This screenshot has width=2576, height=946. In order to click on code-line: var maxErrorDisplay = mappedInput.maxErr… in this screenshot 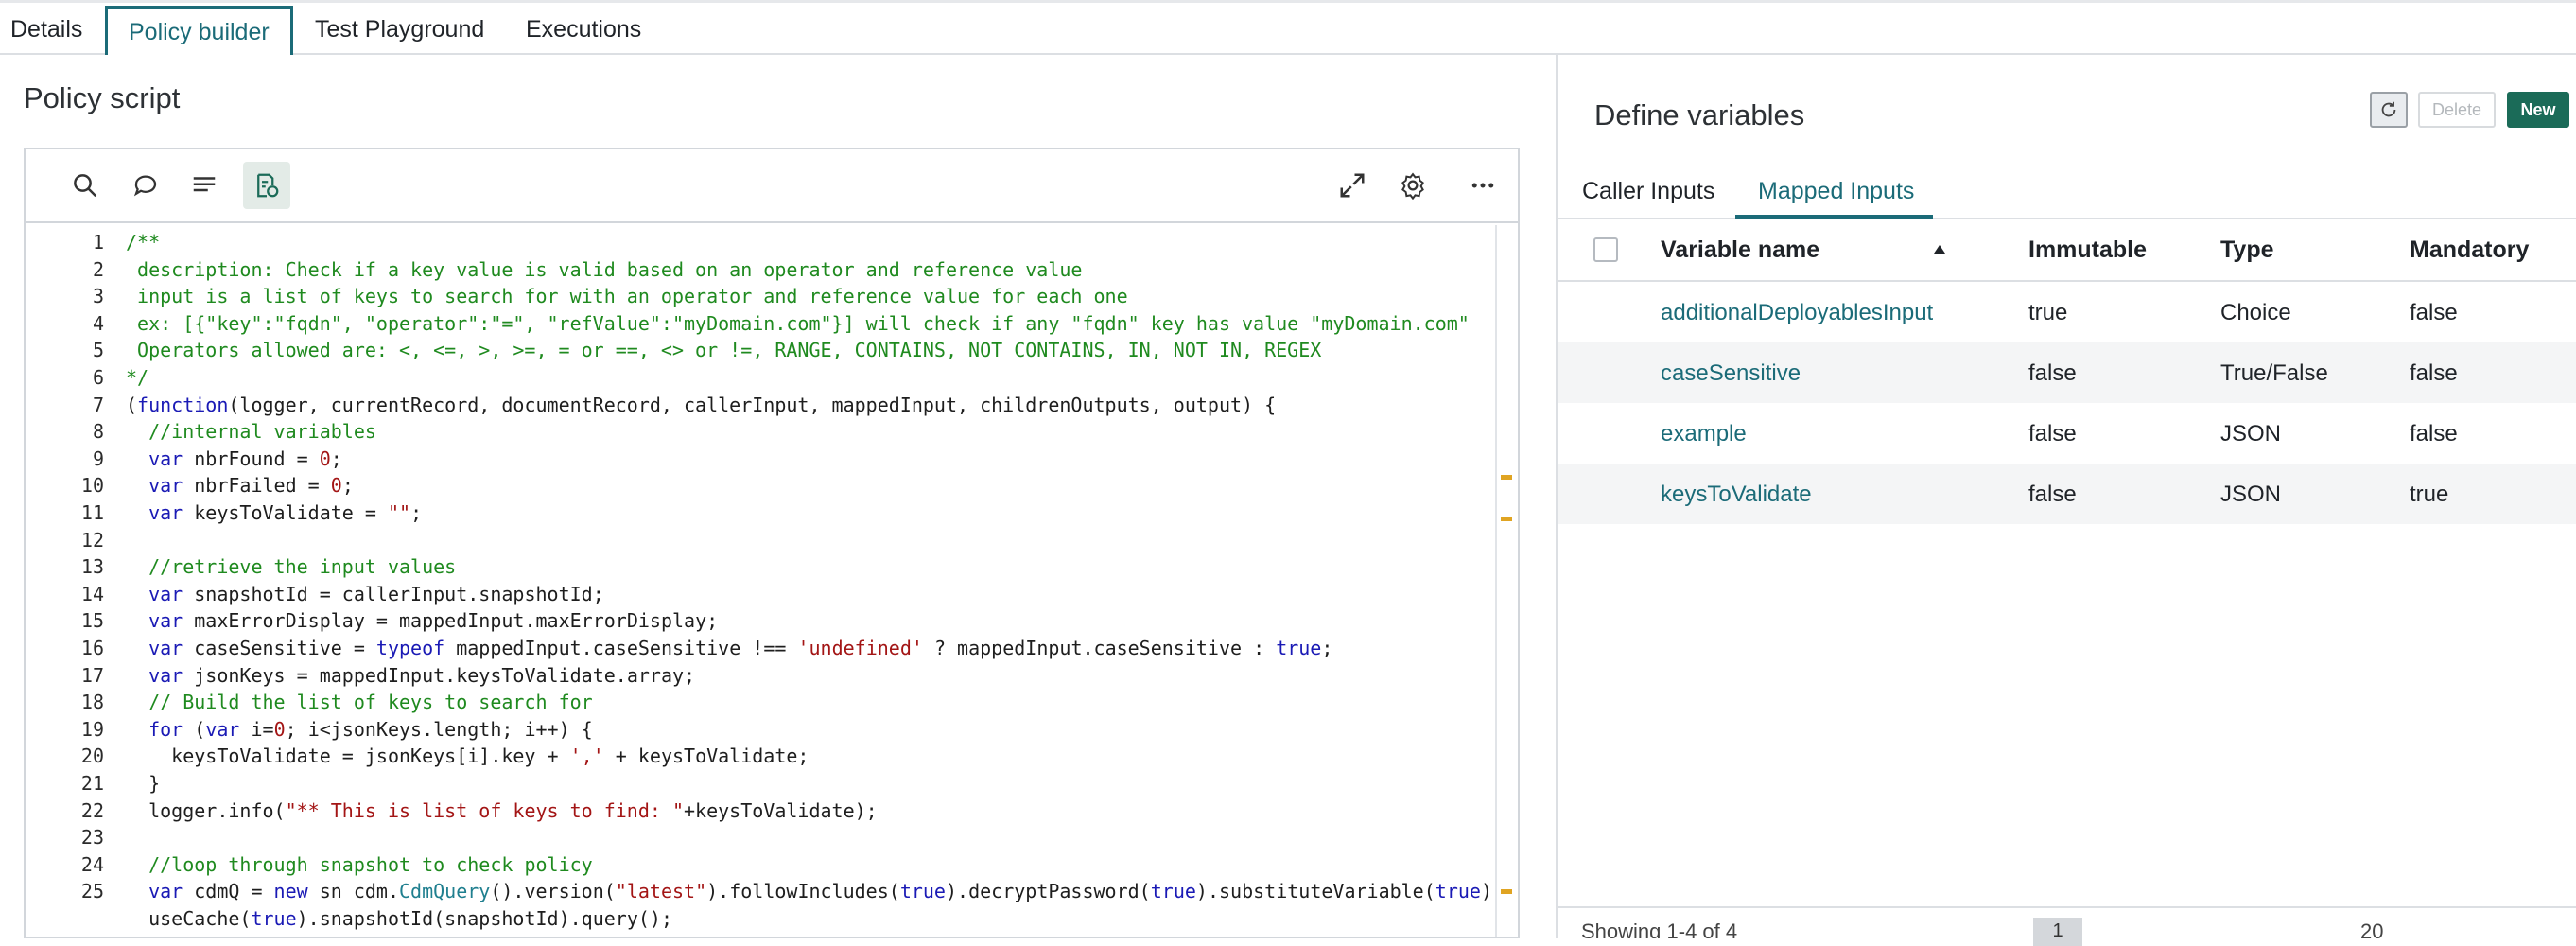, I will do `click(422, 620)`.